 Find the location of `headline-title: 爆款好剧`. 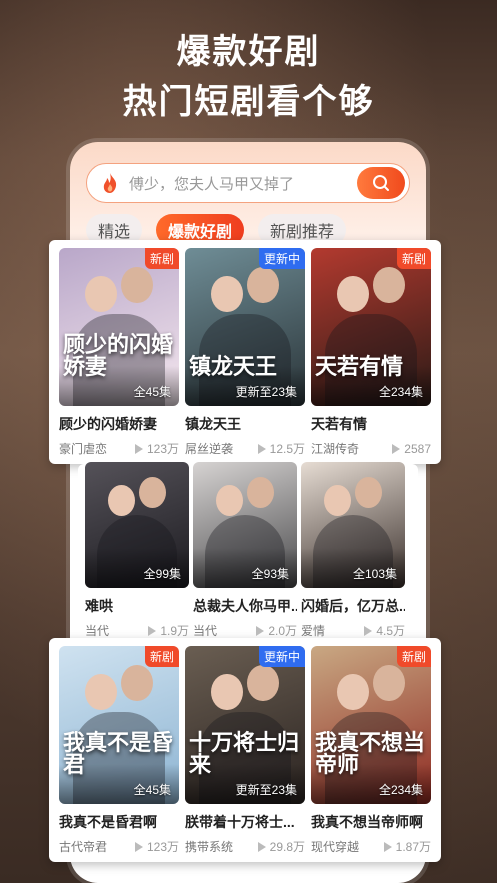

headline-title: 爆款好剧 is located at coordinates (248, 52).